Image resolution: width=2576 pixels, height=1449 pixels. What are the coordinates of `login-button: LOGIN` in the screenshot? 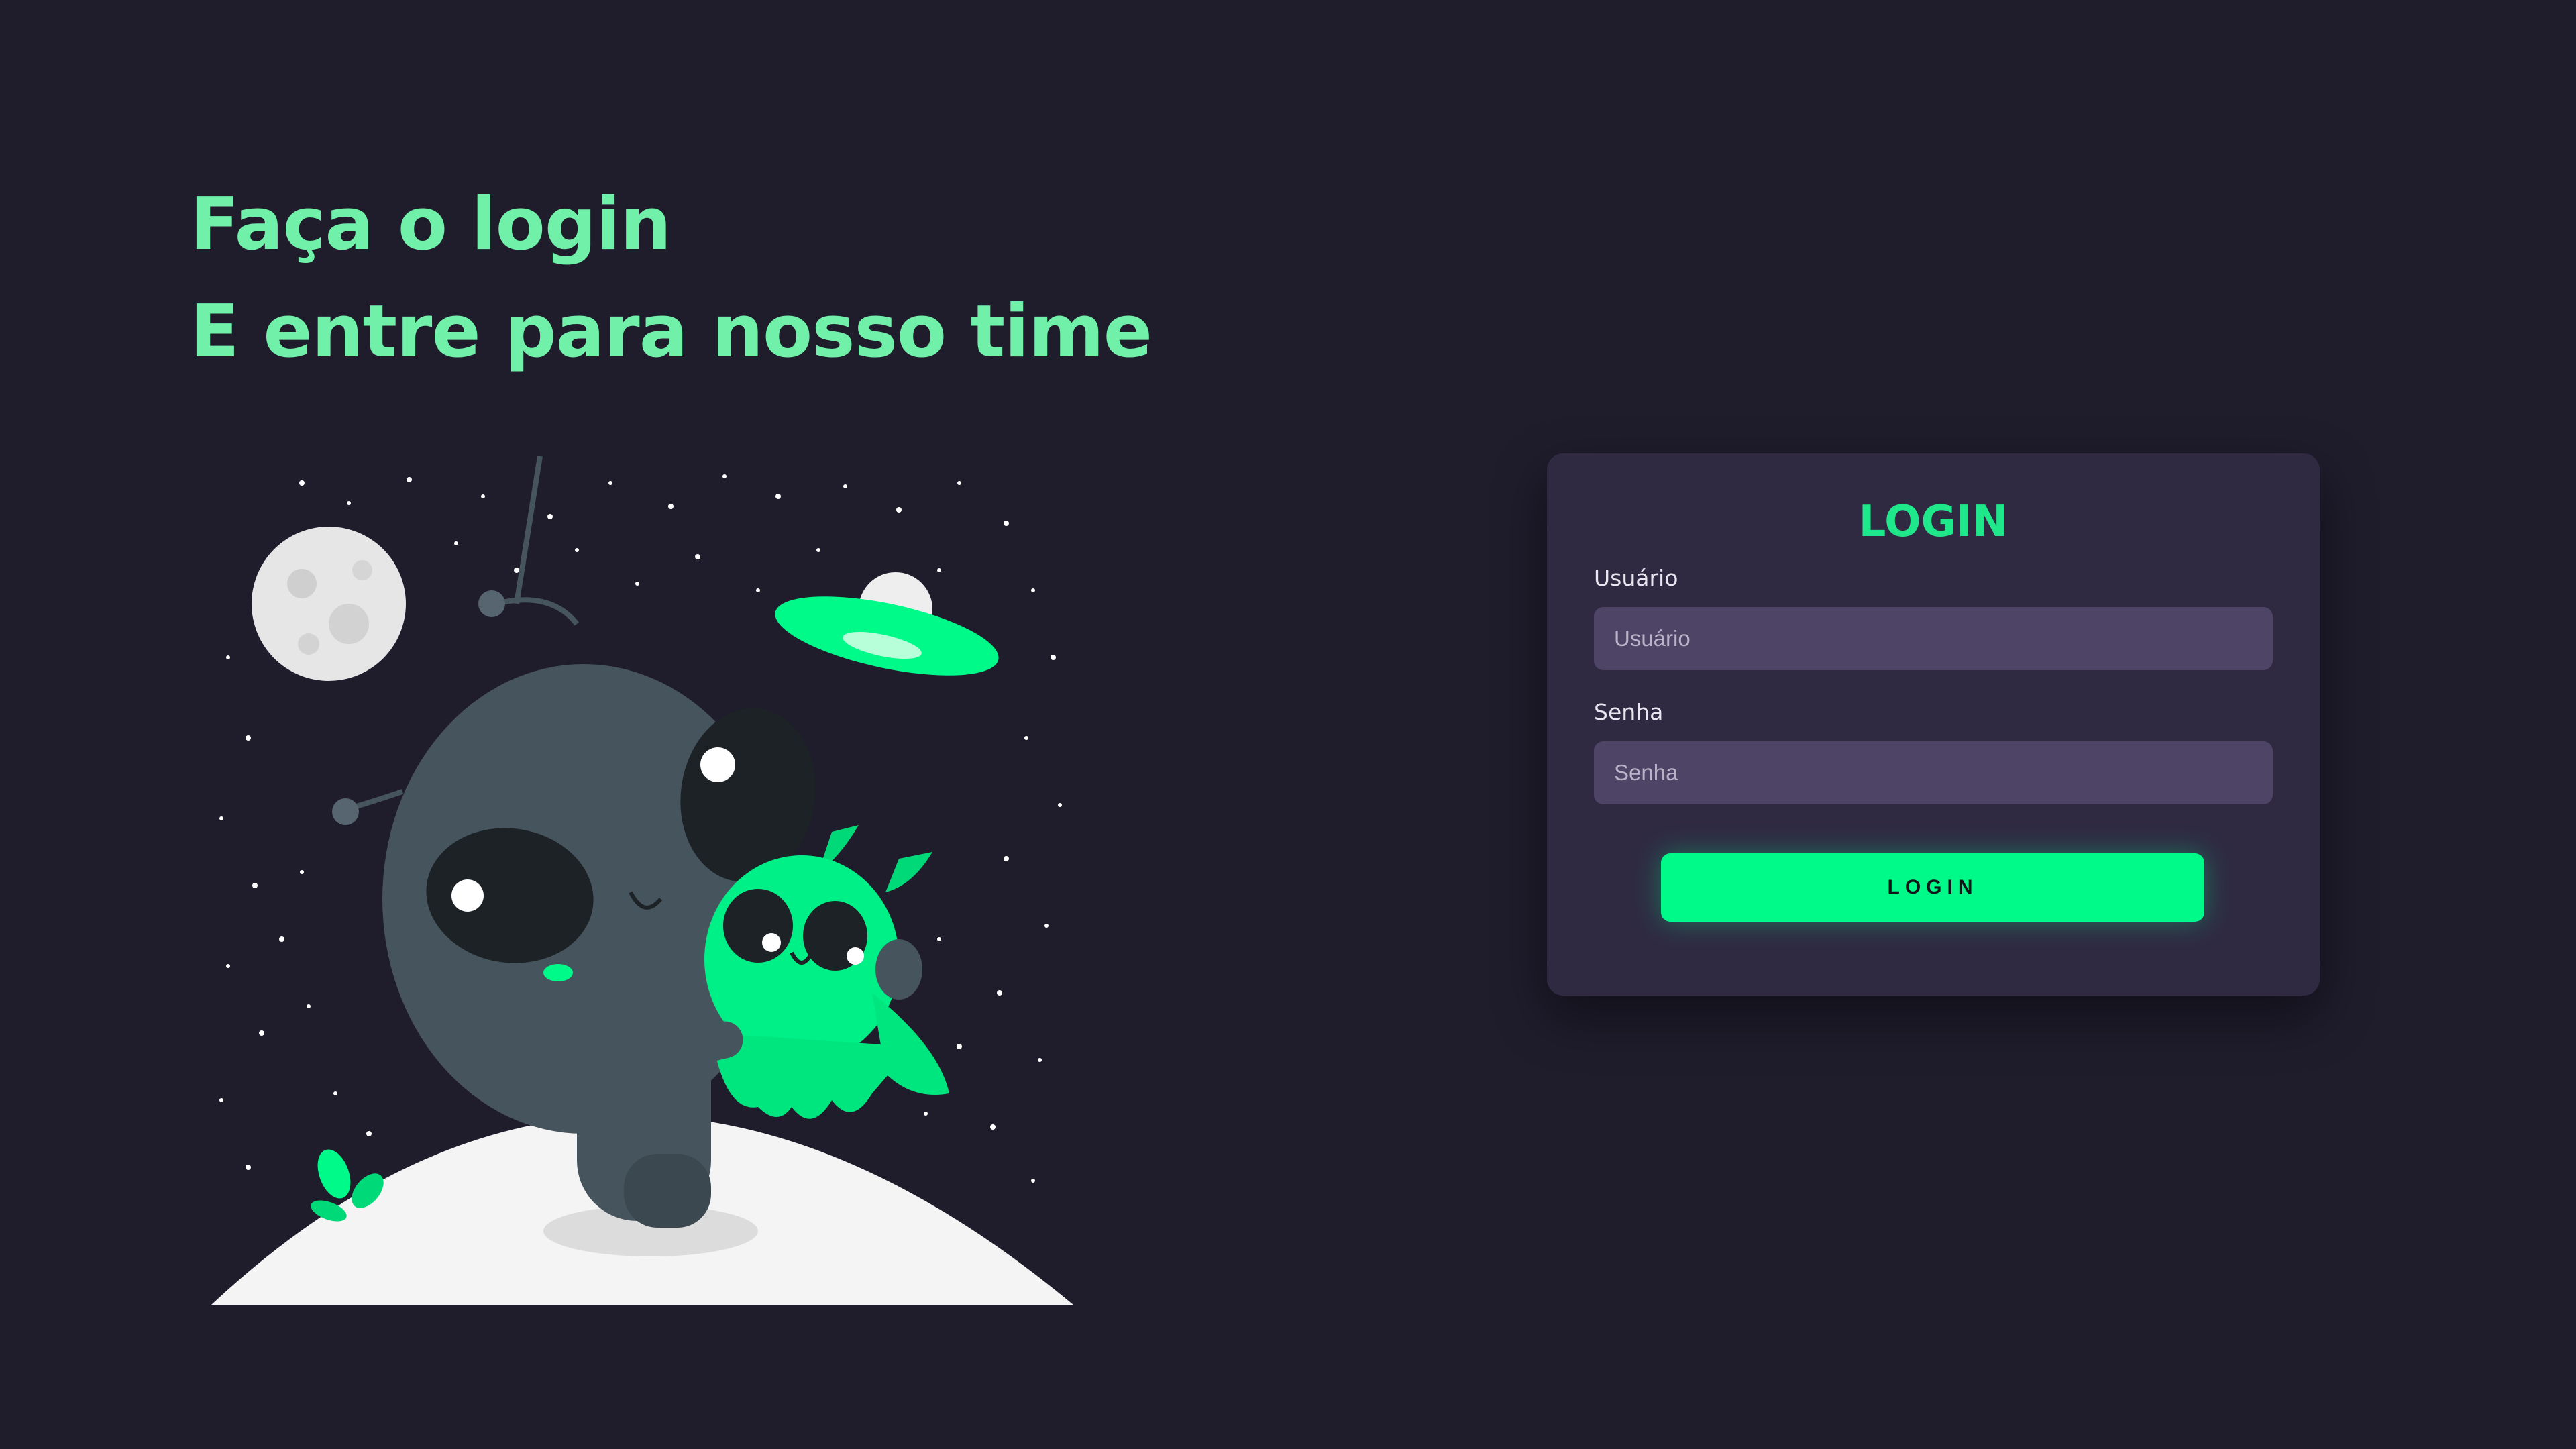 It's located at (1932, 887).